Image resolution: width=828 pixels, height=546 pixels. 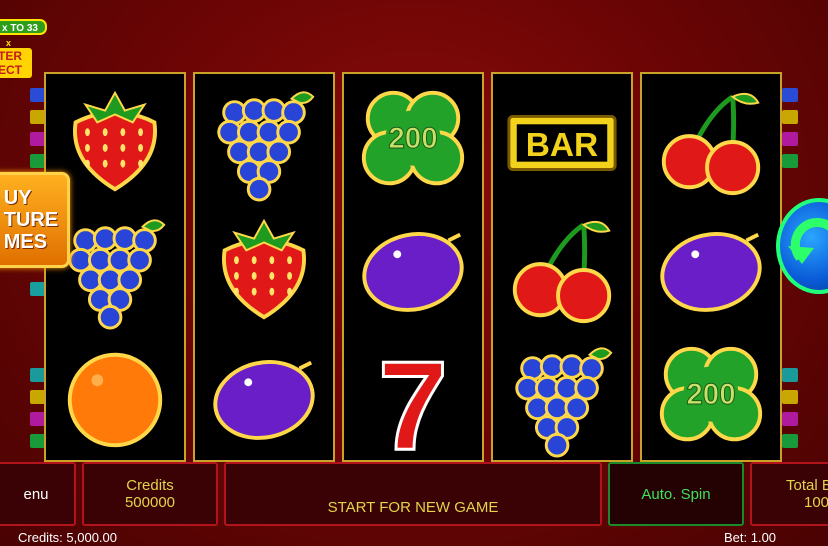 What do you see at coordinates (413, 494) in the screenshot?
I see `start-new-game-button: START FOR NEW GAME` at bounding box center [413, 494].